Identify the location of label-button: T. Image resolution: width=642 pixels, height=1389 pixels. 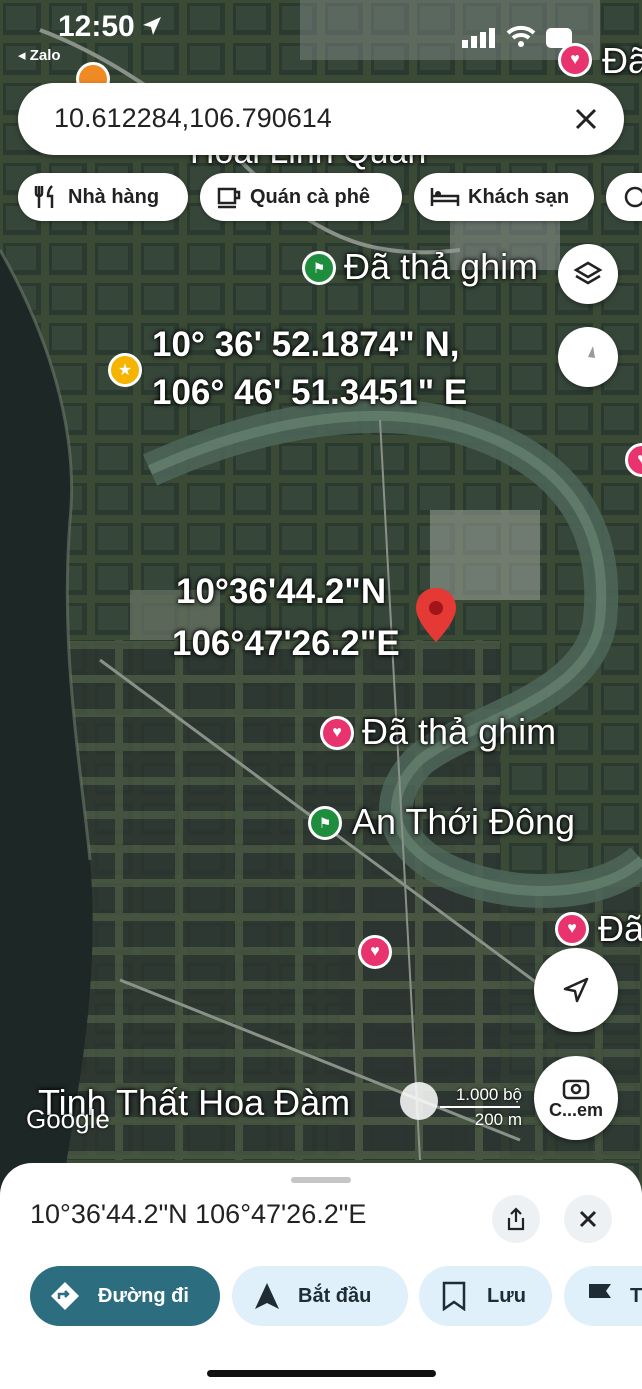
(603, 1296).